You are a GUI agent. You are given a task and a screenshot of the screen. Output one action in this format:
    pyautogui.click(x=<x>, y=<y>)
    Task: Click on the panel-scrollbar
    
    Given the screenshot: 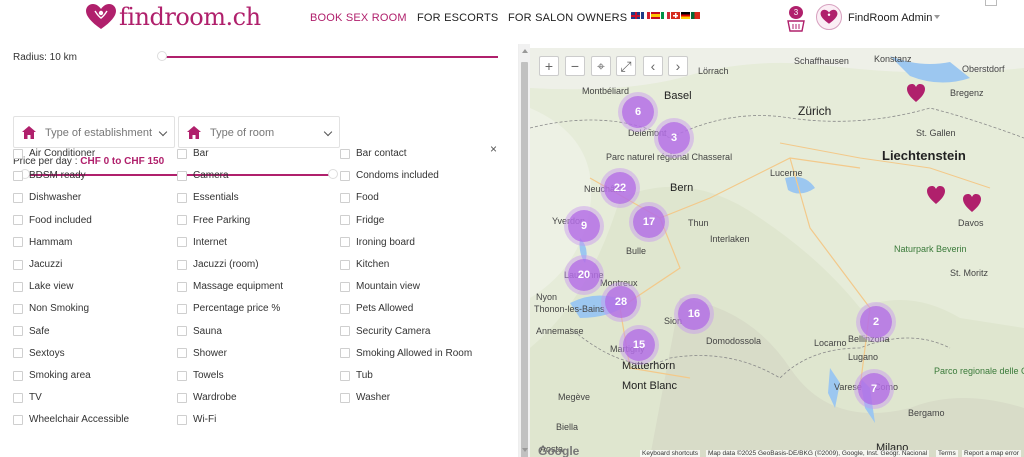 What is the action you would take?
    pyautogui.click(x=524, y=250)
    